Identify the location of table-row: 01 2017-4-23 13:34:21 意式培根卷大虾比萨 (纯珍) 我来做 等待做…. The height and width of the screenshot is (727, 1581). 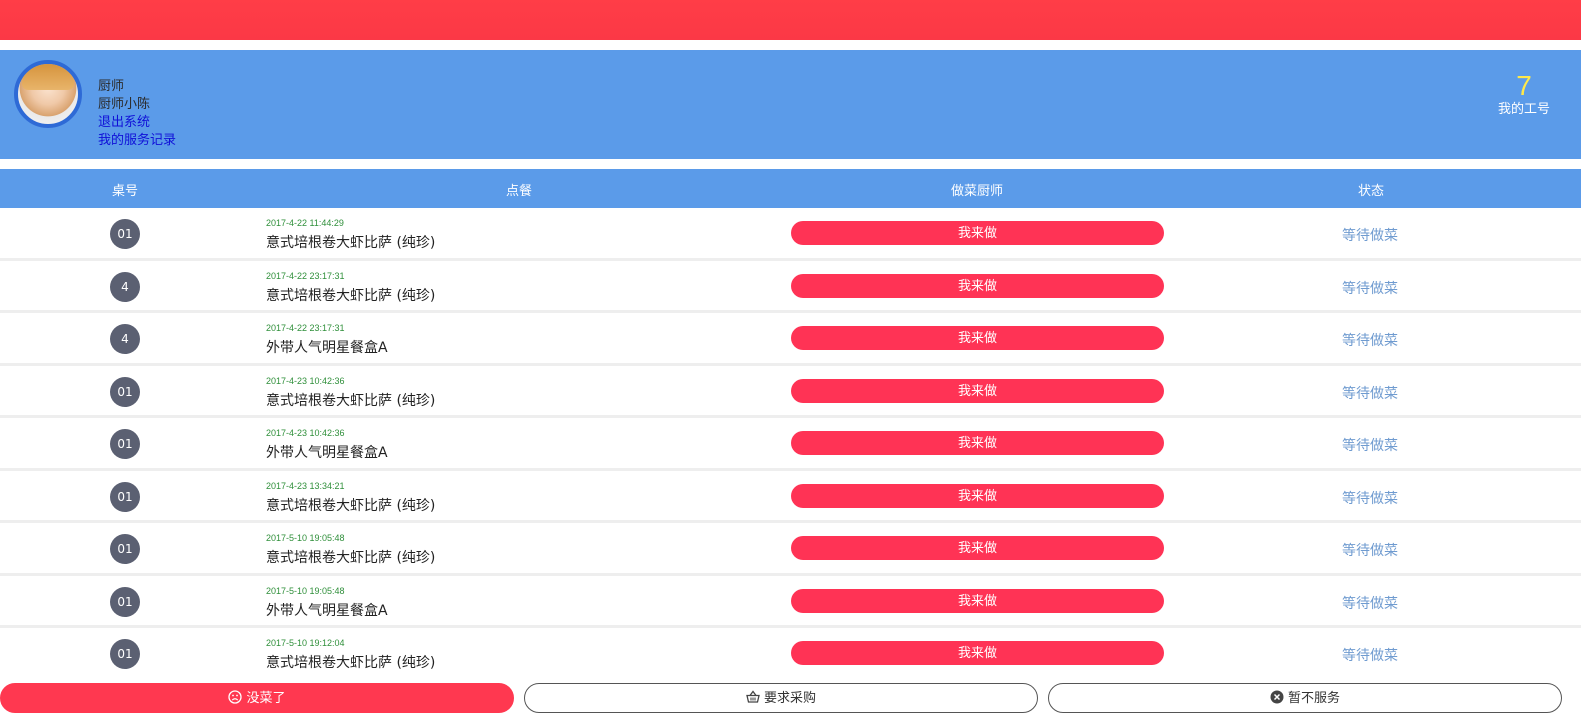
(790, 496).